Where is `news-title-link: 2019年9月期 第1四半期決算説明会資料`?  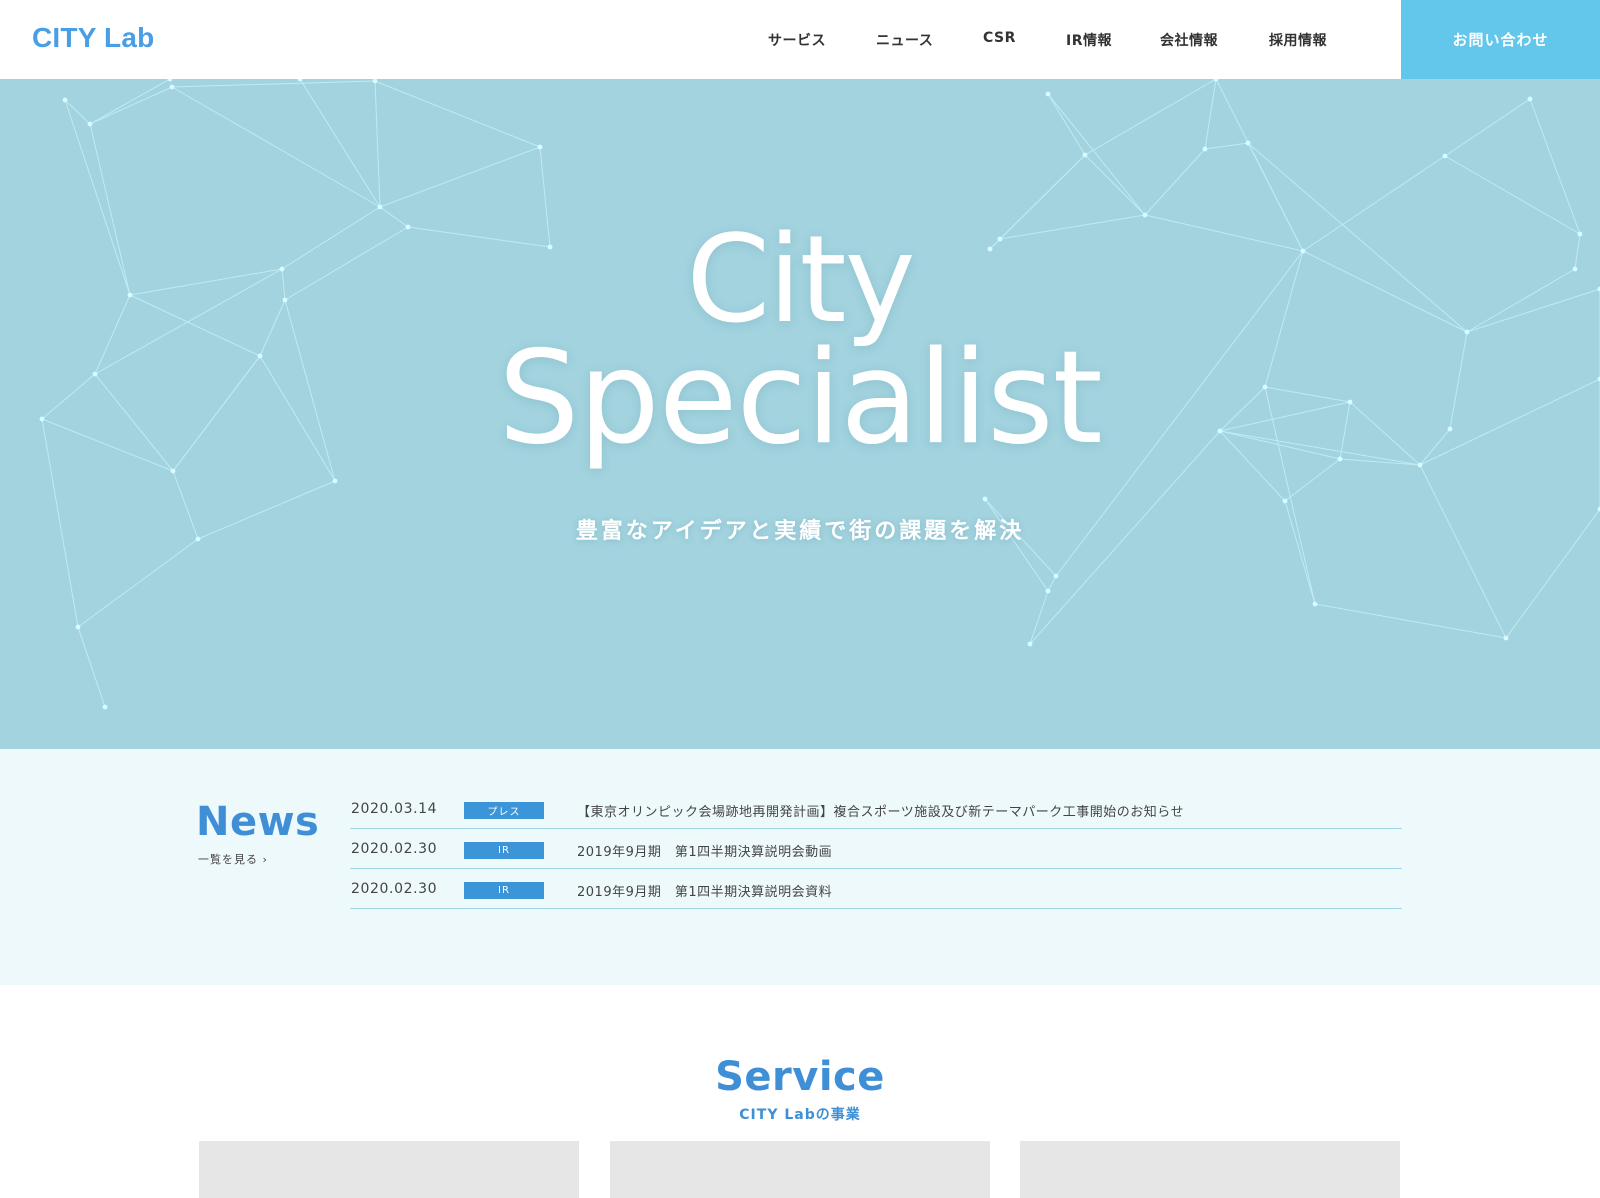
news-title-link: 2019年9月期 第1四半期決算説明会資料 is located at coordinates (704, 890).